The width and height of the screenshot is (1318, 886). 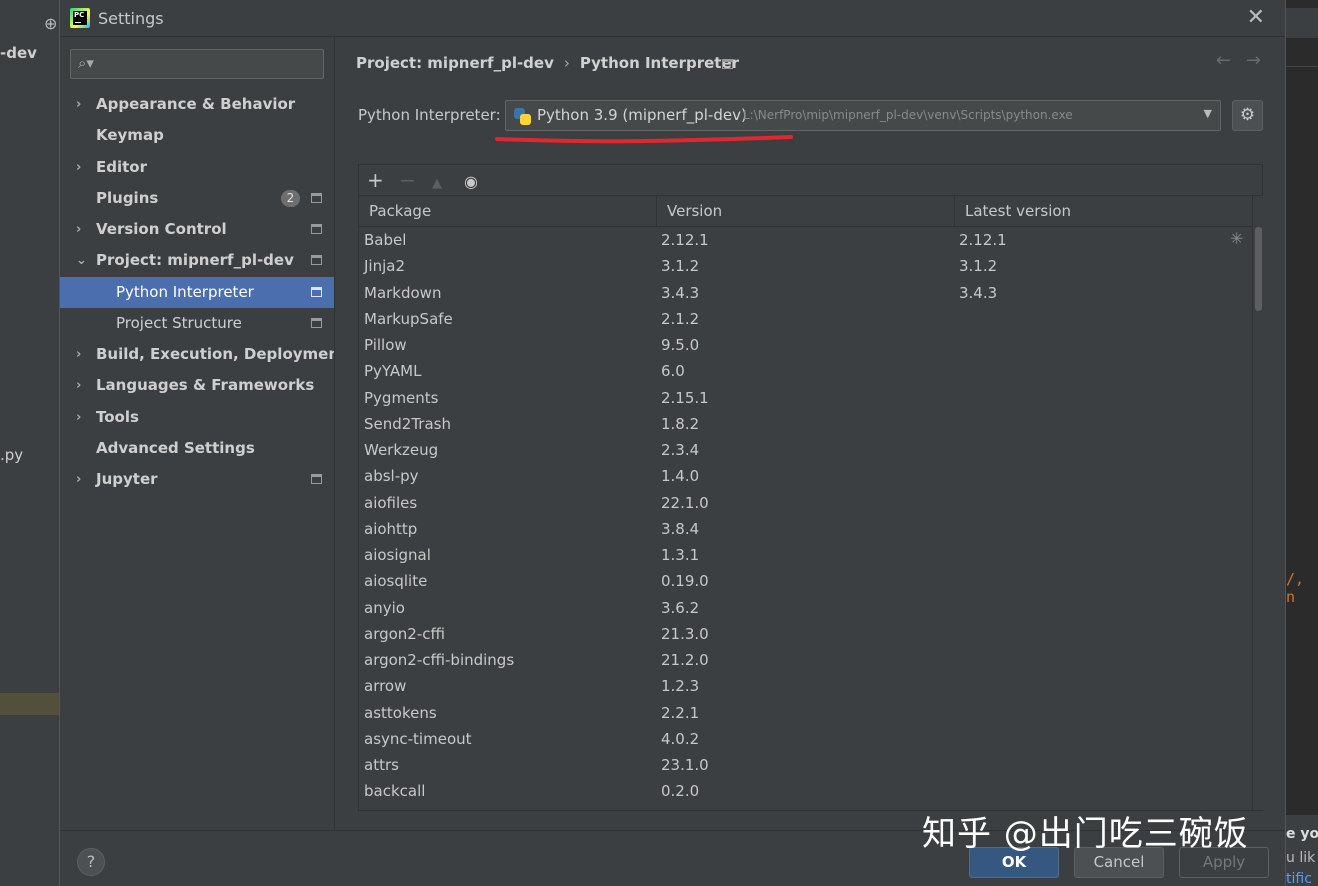 What do you see at coordinates (805, 476) in the screenshot?
I see `table-row: absl-py 1.4.0` at bounding box center [805, 476].